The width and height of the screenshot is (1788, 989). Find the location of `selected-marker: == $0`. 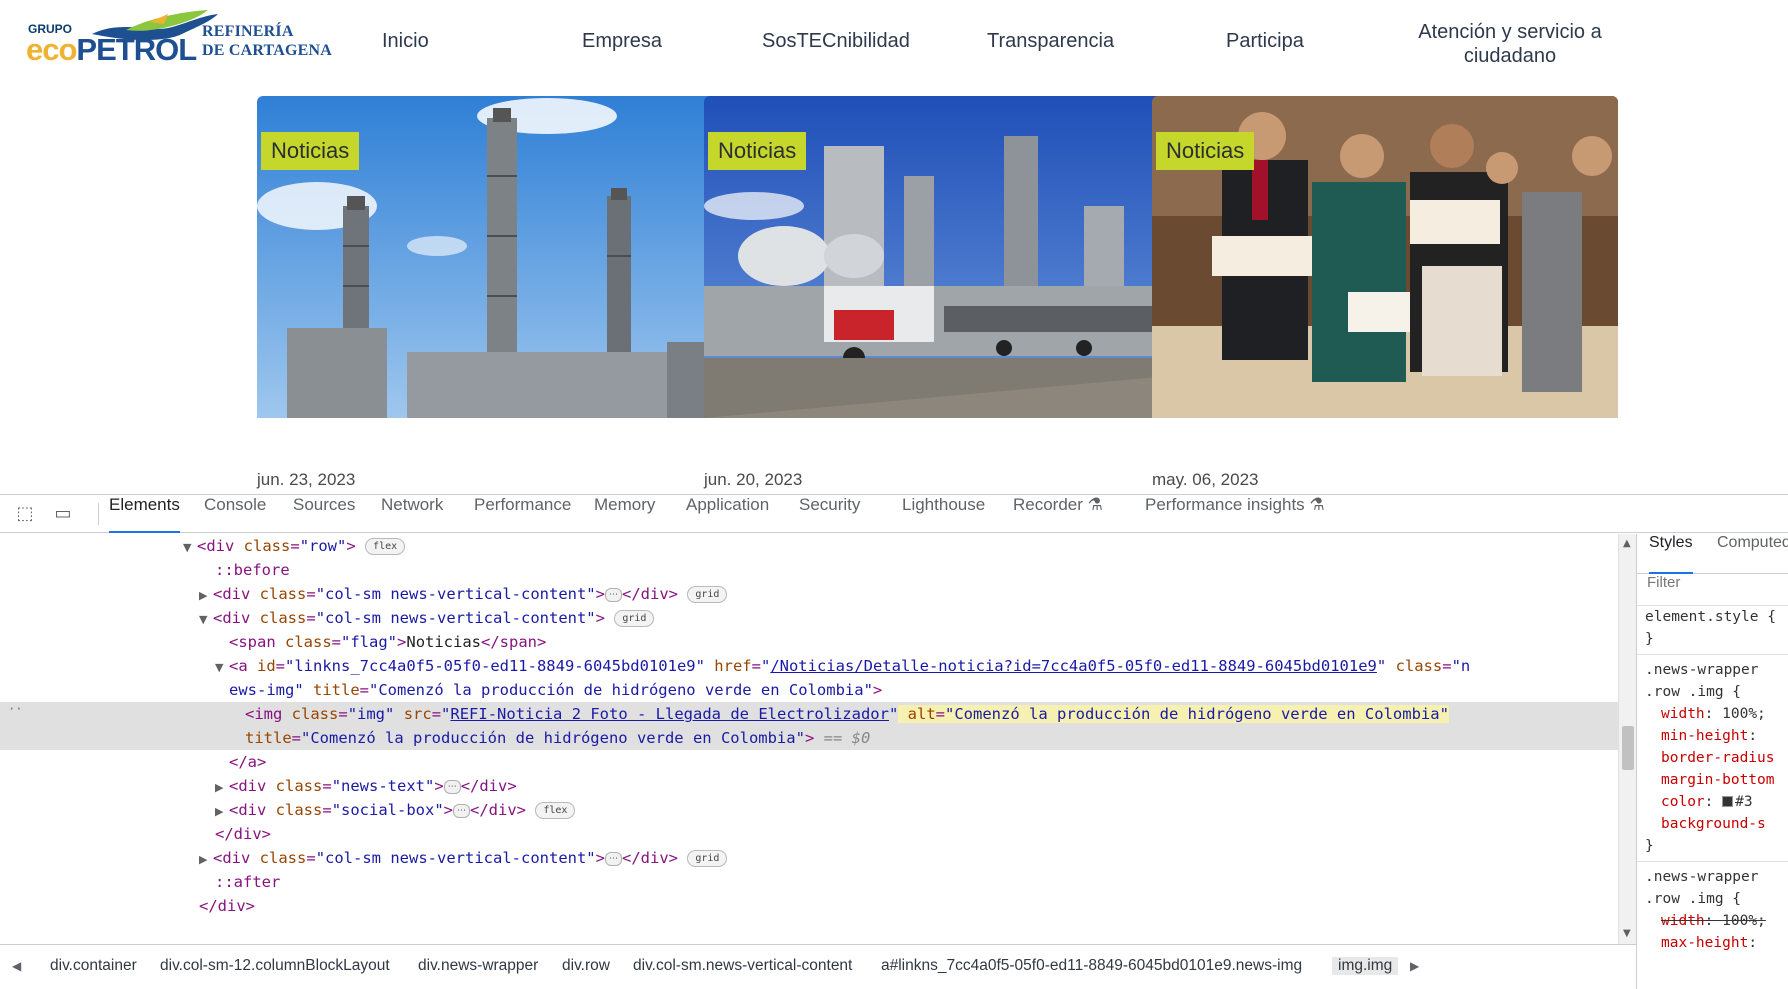

selected-marker: == $0 is located at coordinates (847, 738).